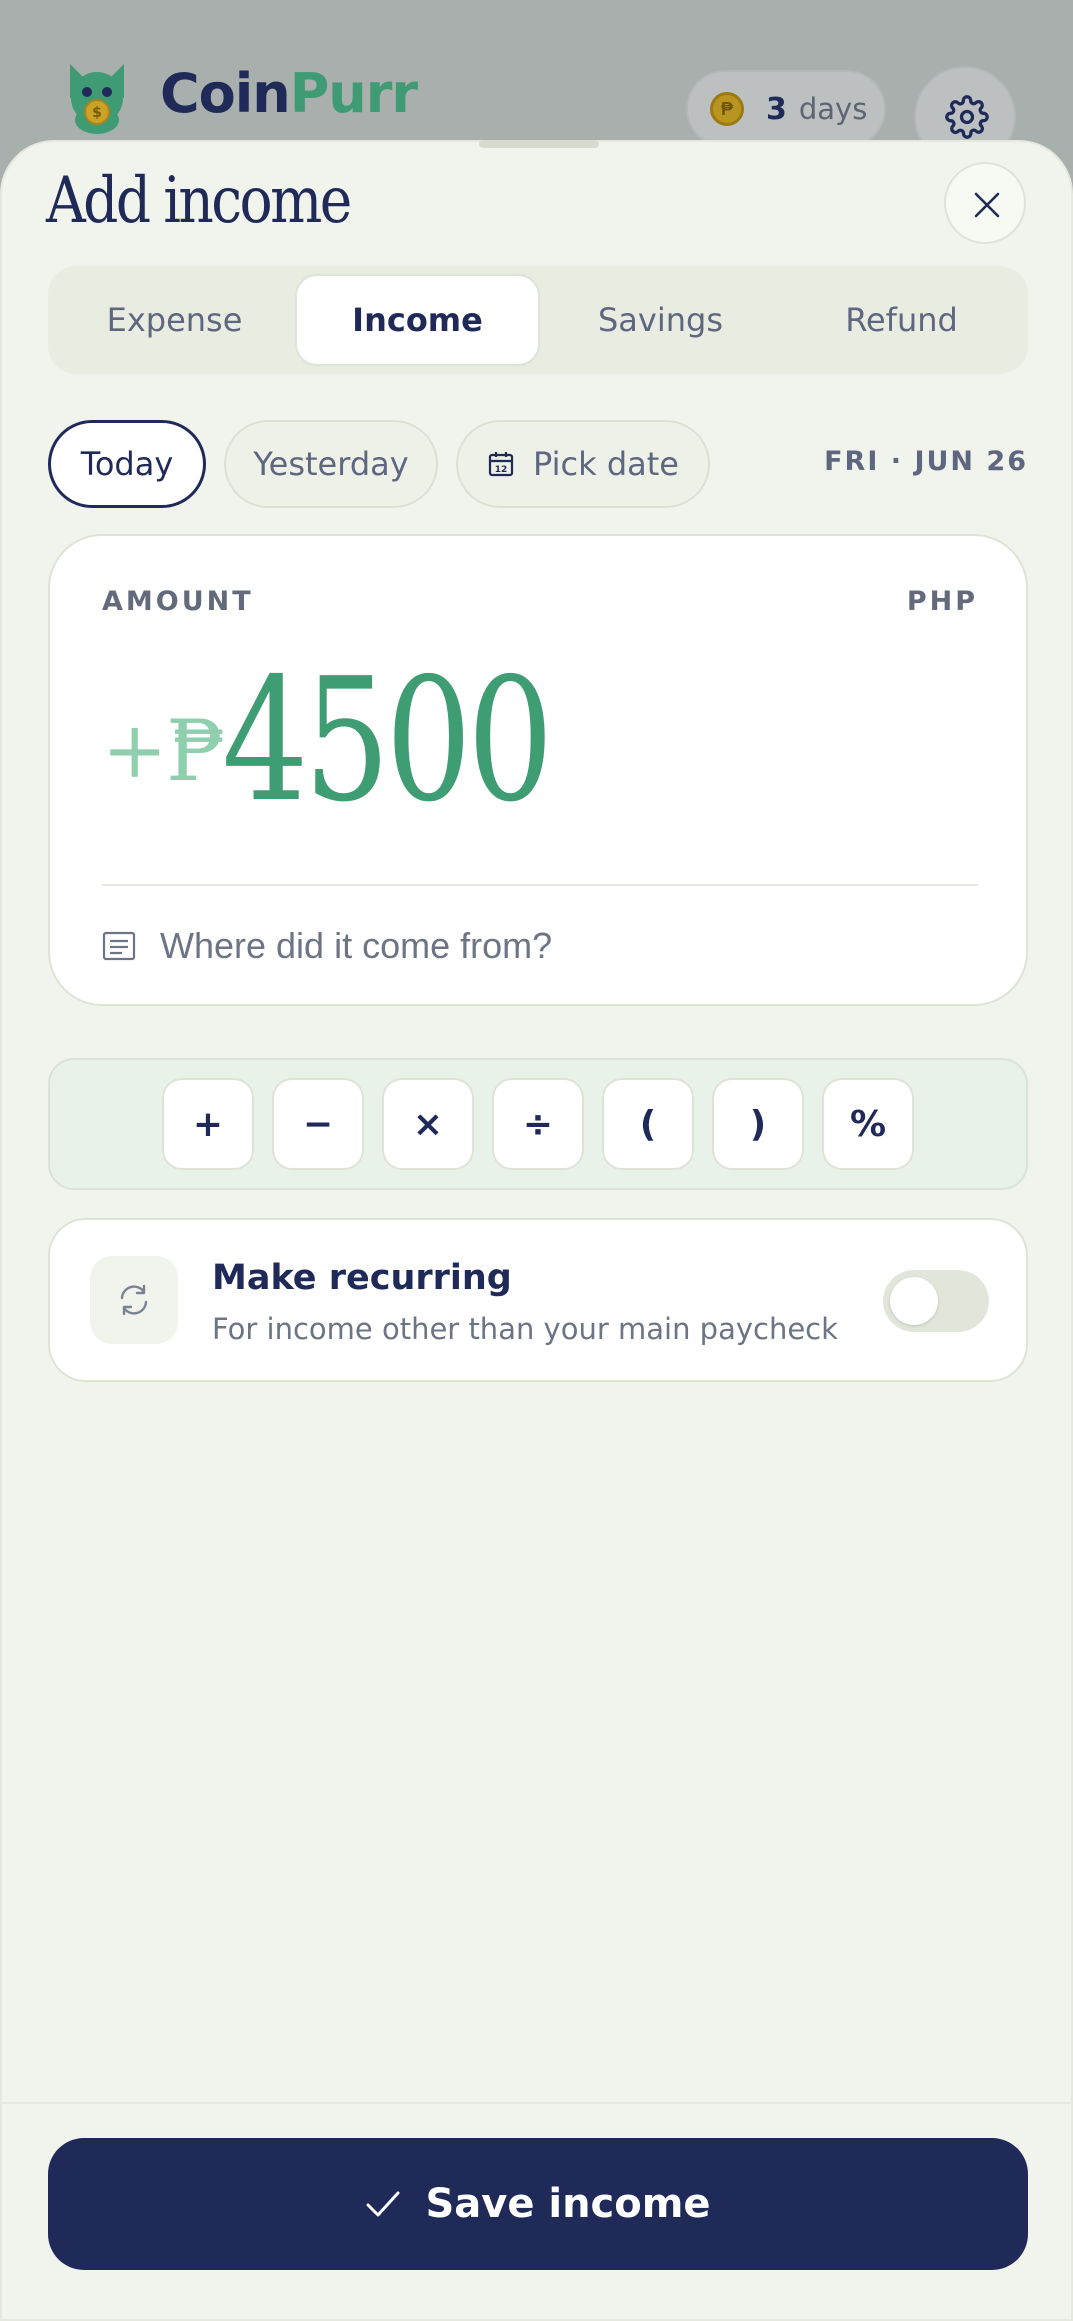 Image resolution: width=1073 pixels, height=2321 pixels. What do you see at coordinates (833, 109) in the screenshot?
I see `streak-unit: days` at bounding box center [833, 109].